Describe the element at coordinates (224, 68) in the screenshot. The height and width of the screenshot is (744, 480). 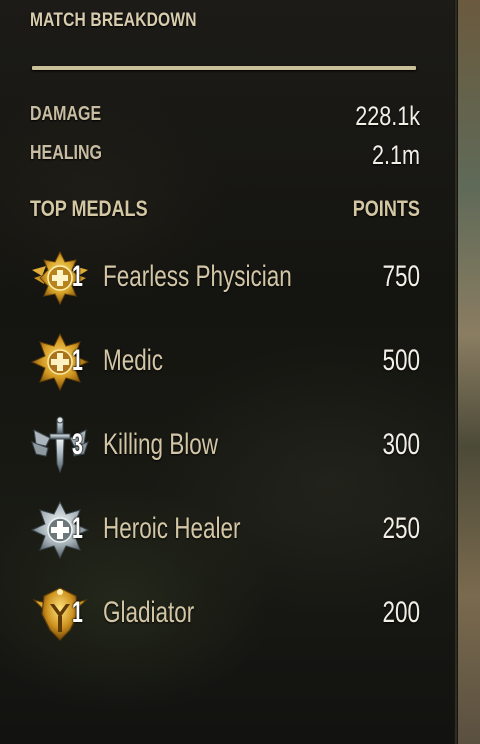
I see `title-divider` at that location.